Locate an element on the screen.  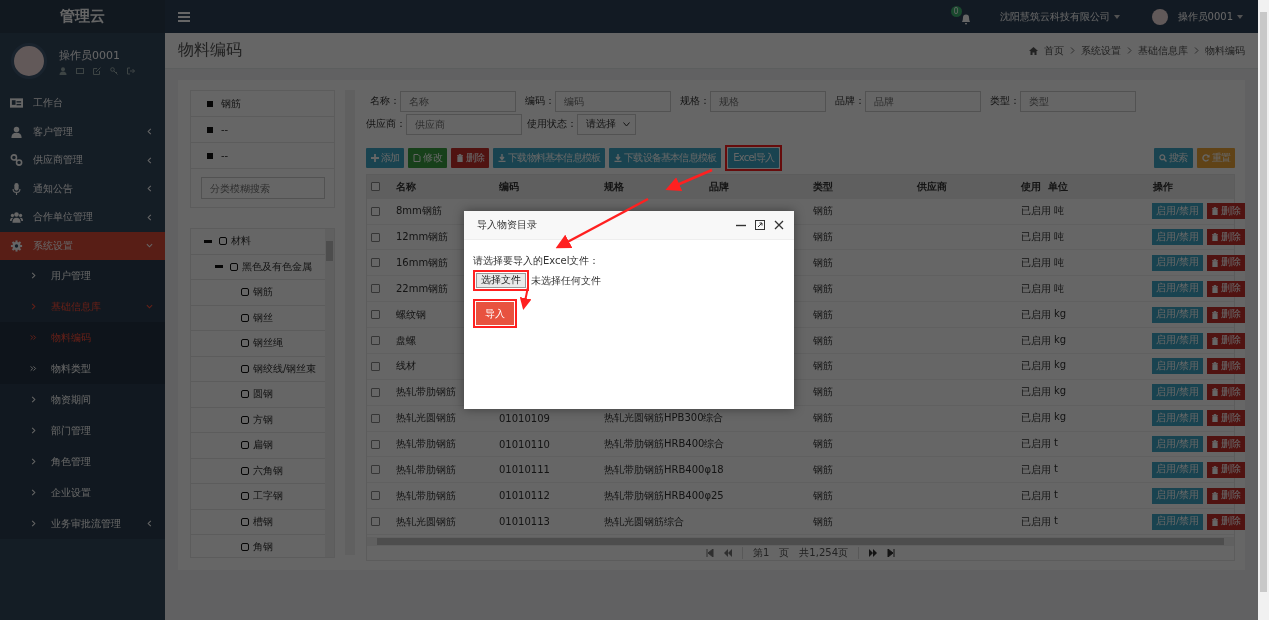
category-item: 钢筋 is located at coordinates (231, 103).